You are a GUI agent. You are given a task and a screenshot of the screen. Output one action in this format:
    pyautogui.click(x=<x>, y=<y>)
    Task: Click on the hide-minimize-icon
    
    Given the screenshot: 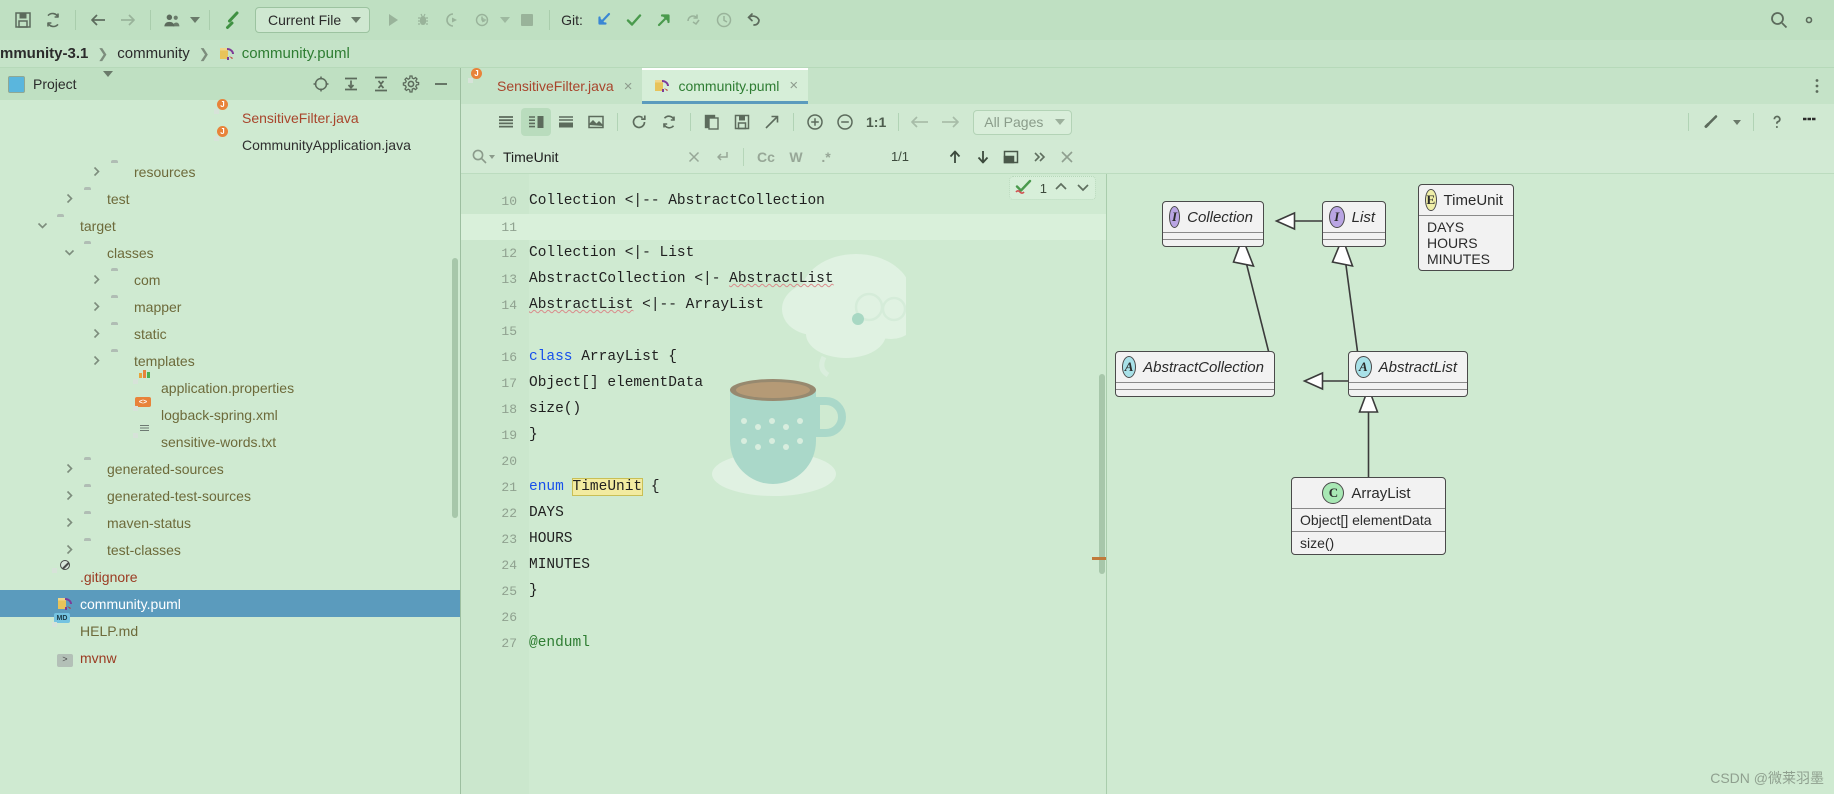 What is the action you would take?
    pyautogui.click(x=441, y=84)
    